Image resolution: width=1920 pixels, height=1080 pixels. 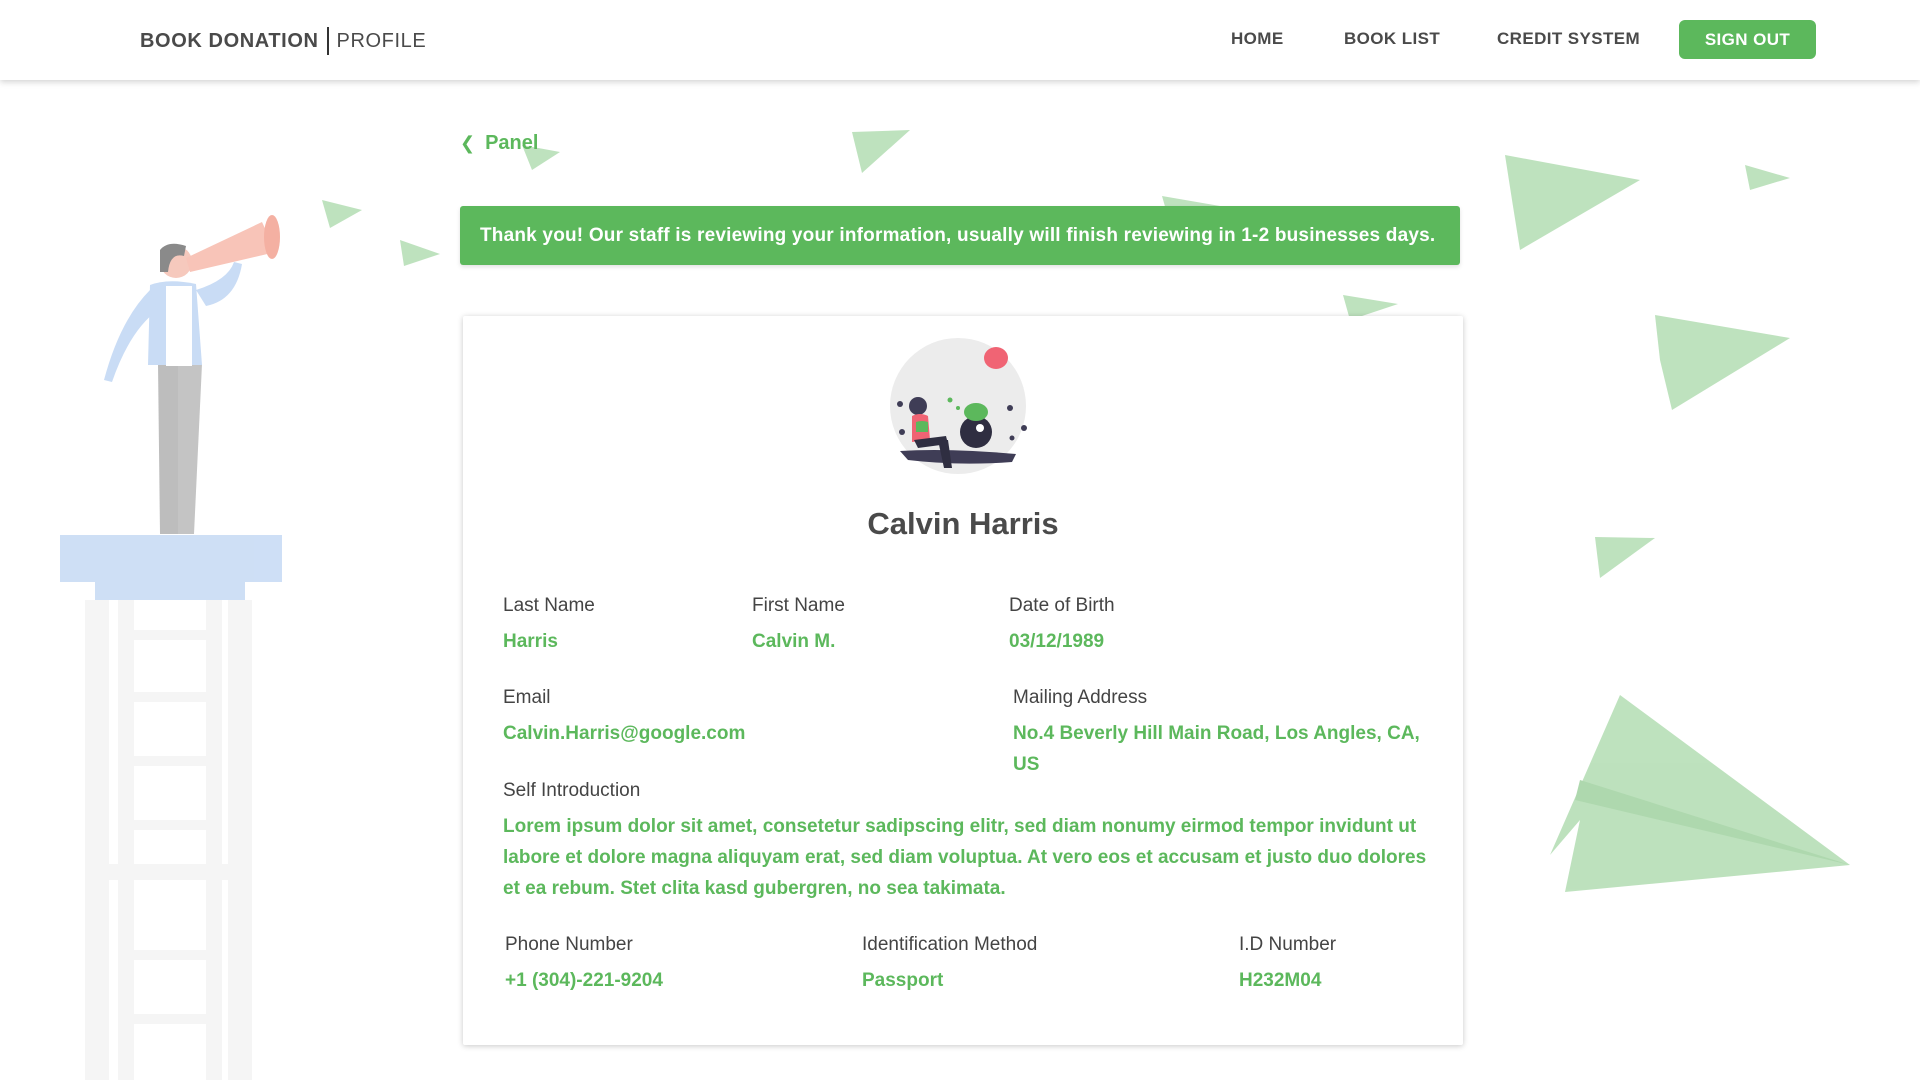 What do you see at coordinates (527, 697) in the screenshot?
I see `email-label: Email` at bounding box center [527, 697].